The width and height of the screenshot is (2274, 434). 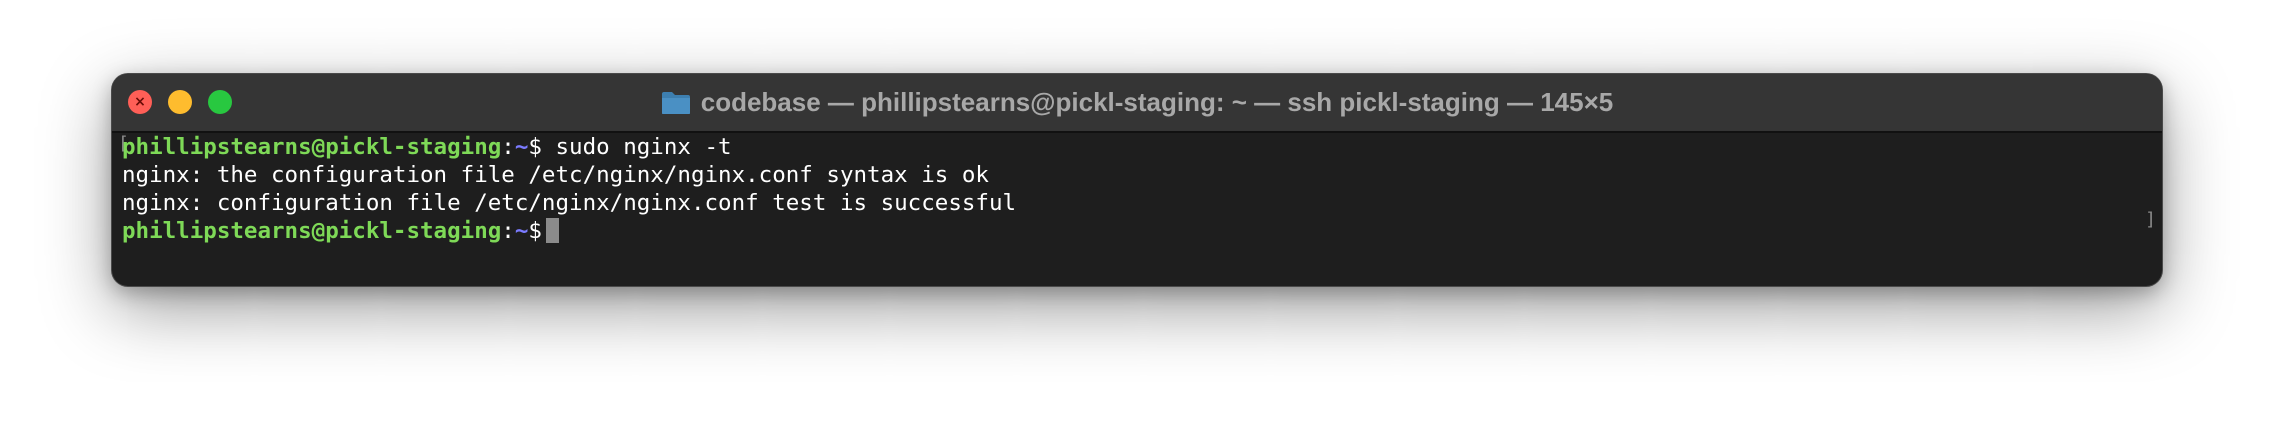 What do you see at coordinates (552, 230) in the screenshot?
I see `text-cursor` at bounding box center [552, 230].